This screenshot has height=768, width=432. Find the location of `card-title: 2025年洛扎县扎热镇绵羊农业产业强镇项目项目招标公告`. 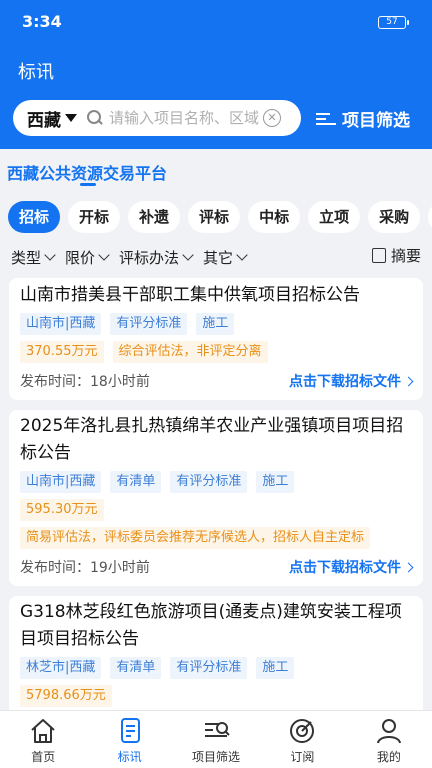

card-title: 2025年洛扎县扎热镇绵羊农业产业强镇项目项目招标公告 is located at coordinates (212, 439).